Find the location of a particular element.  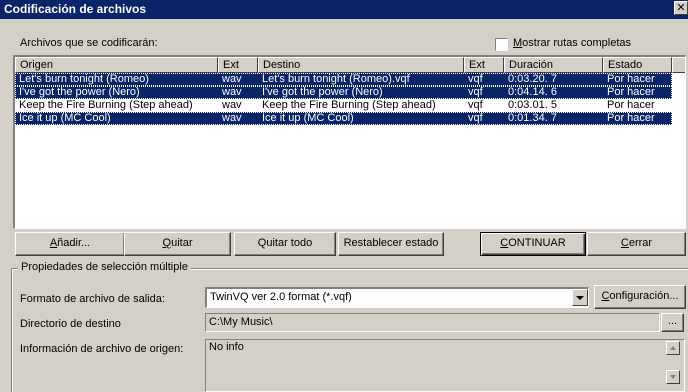

scroll-up-button is located at coordinates (673, 348).